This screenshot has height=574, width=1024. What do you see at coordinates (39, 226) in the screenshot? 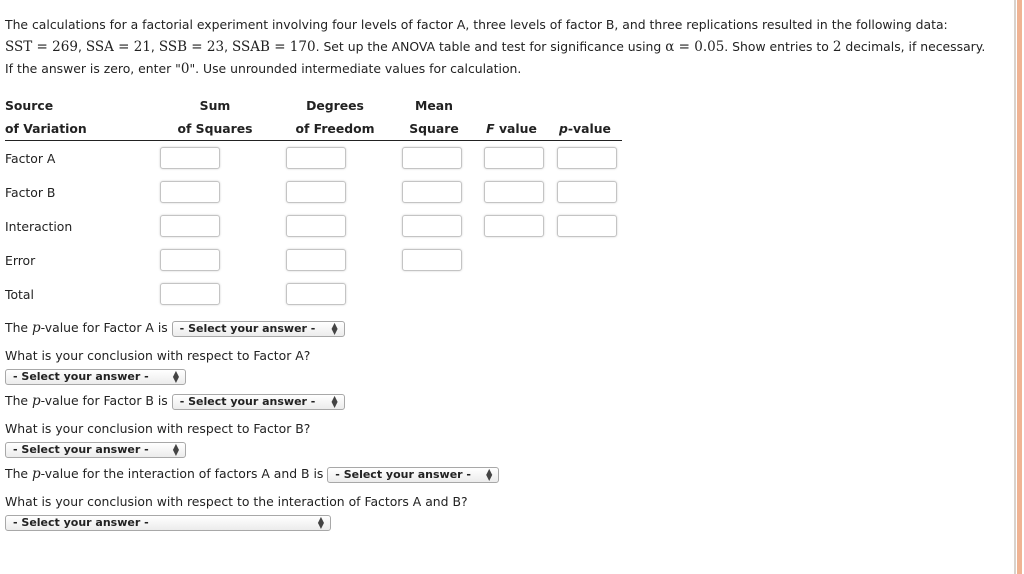
I see `row-label: Interaction` at bounding box center [39, 226].